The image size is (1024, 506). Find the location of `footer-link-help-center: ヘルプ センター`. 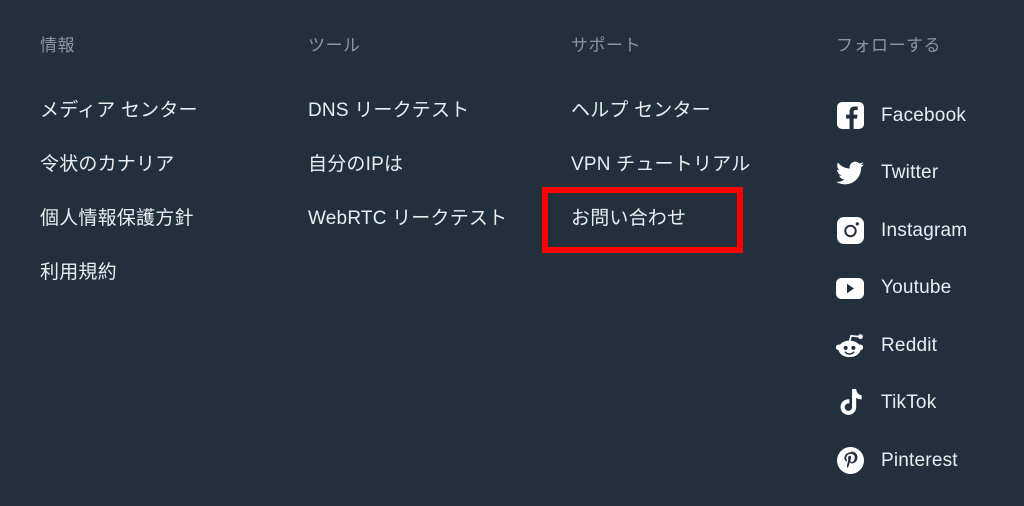

footer-link-help-center: ヘルプ センター is located at coordinates (660, 111).